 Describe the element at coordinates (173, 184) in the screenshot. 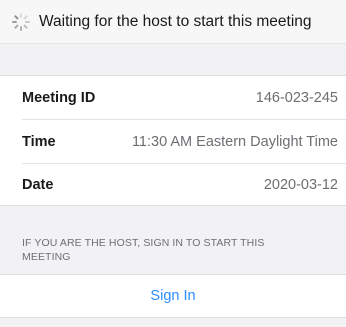

I see `meeting-date-row: Date 2020-03-12` at that location.